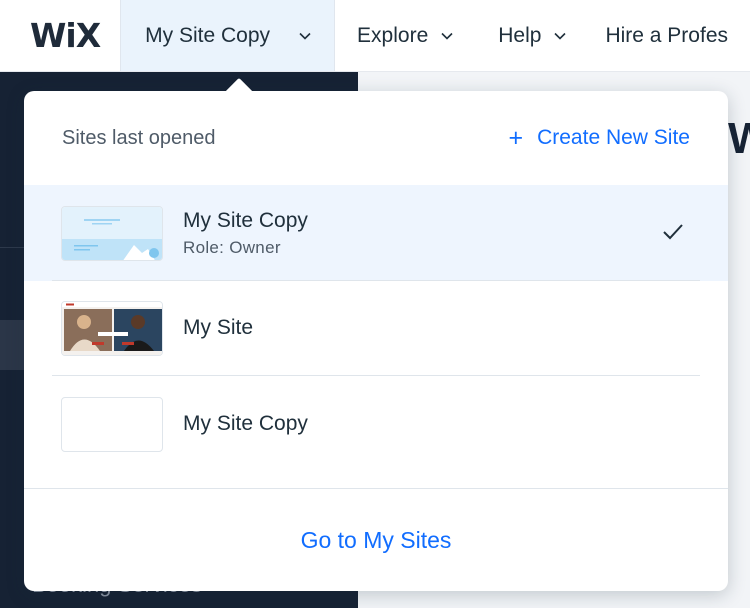  I want to click on nav-hire-label: Hire a Profes, so click(666, 35).